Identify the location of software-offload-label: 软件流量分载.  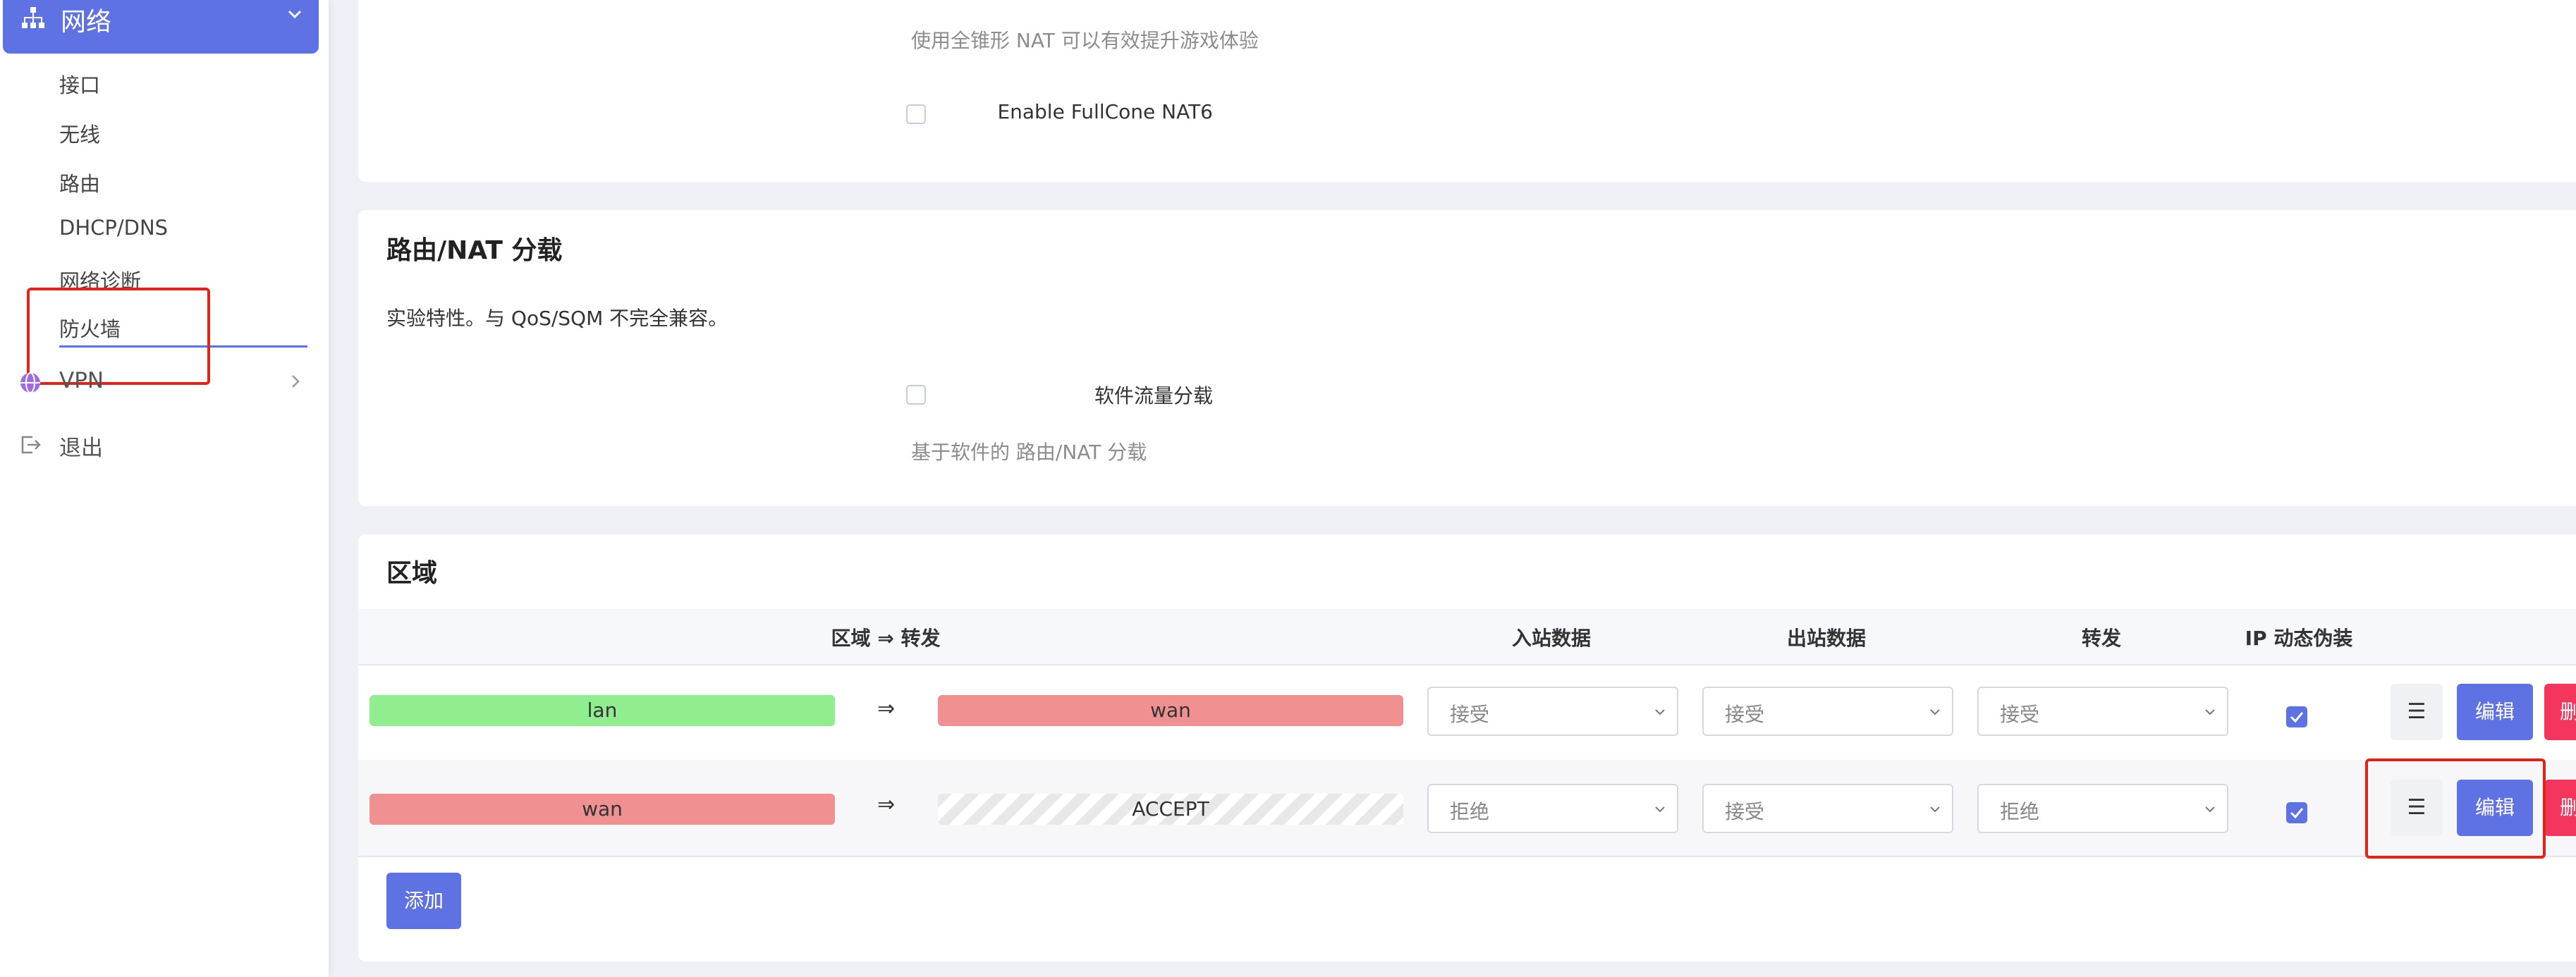
(1153, 395).